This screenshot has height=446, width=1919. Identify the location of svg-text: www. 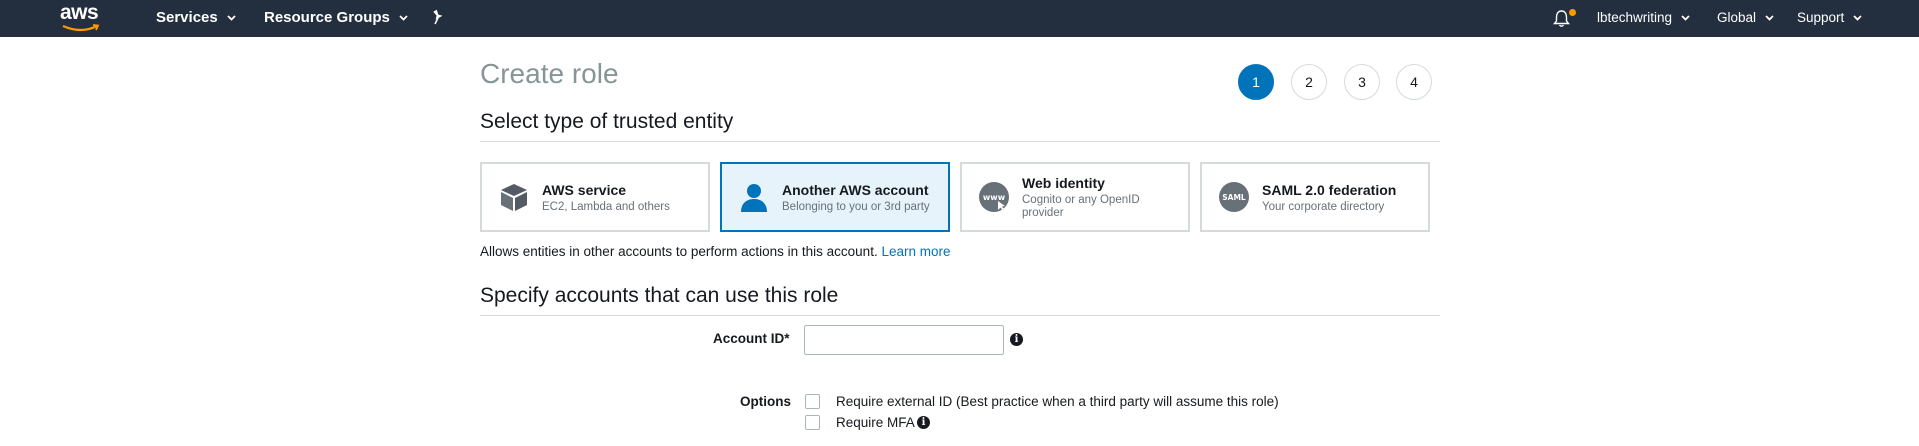
(994, 197).